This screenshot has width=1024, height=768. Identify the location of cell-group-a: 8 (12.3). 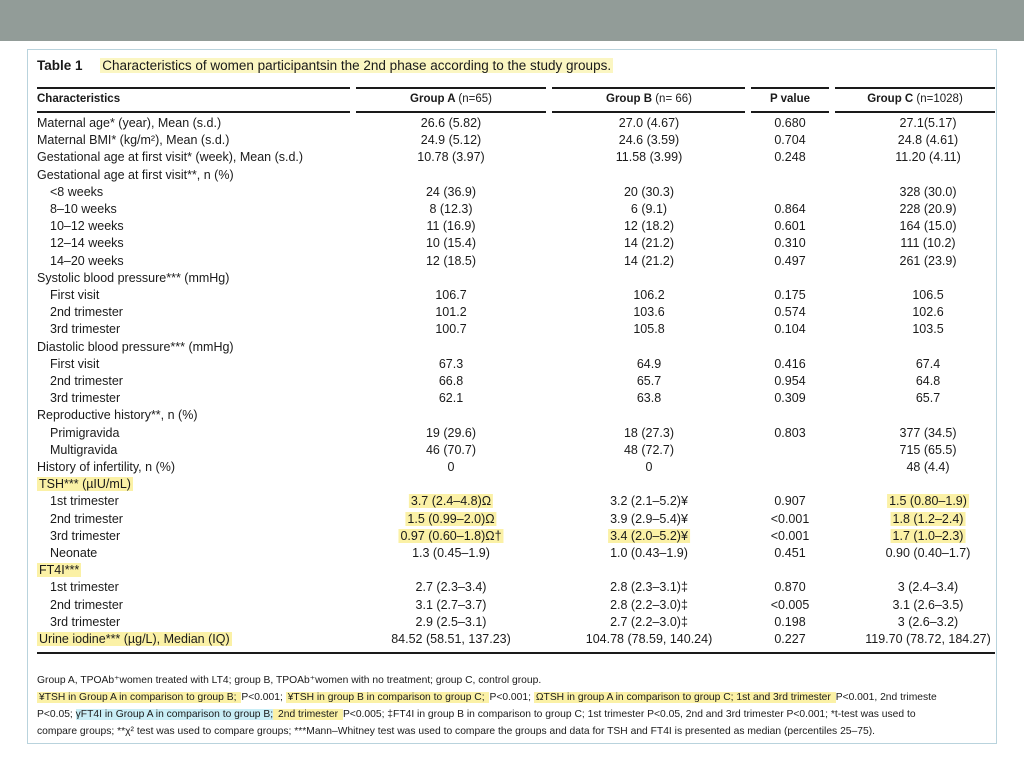
(451, 209).